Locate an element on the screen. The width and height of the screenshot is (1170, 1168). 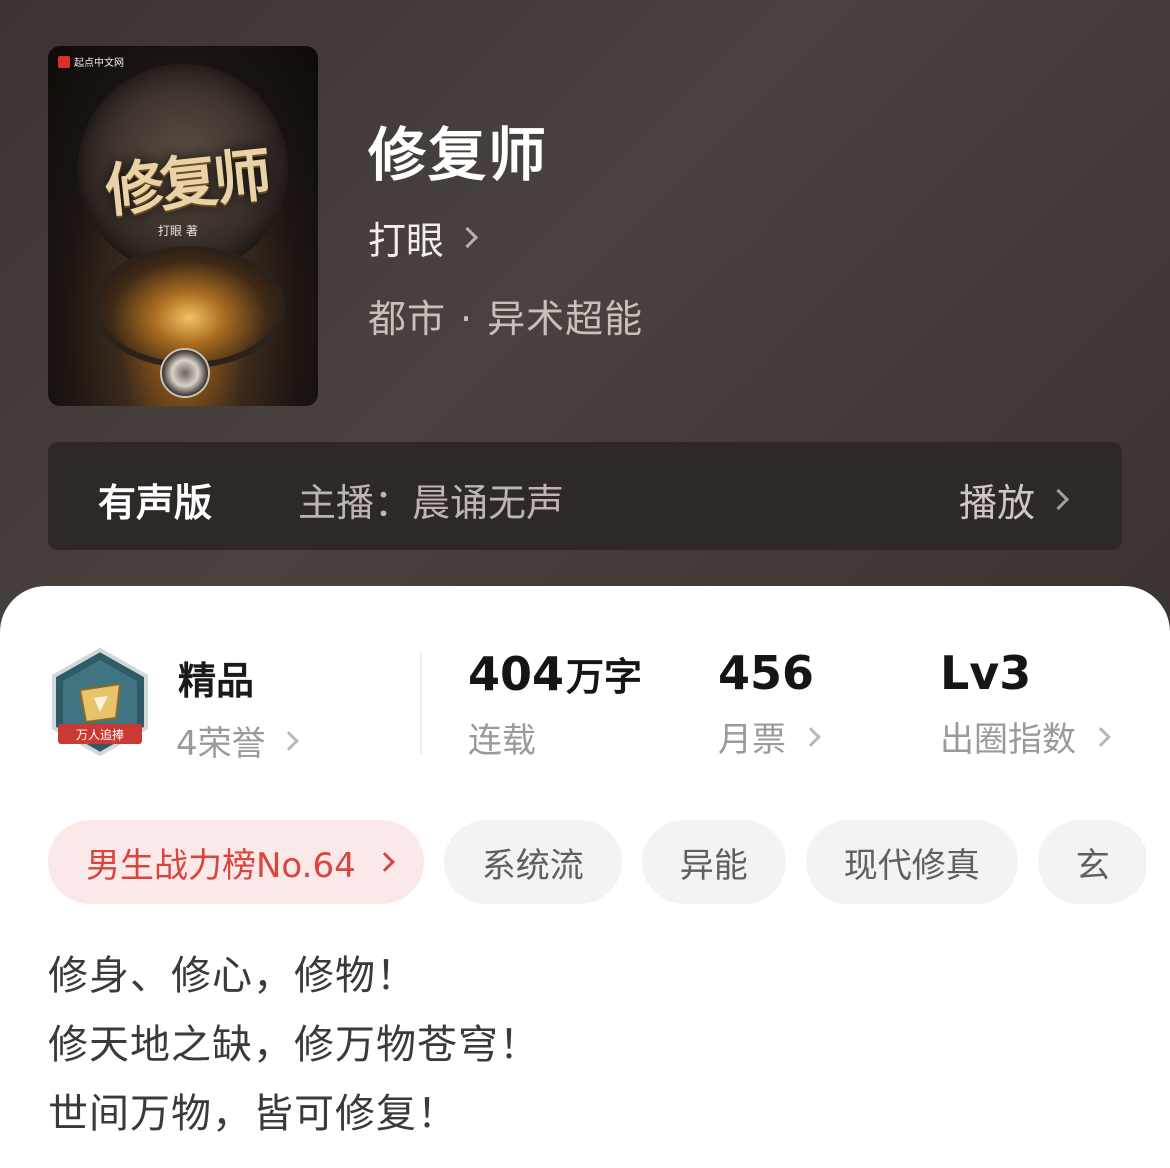
book-title: 修复师 is located at coordinates (458, 155).